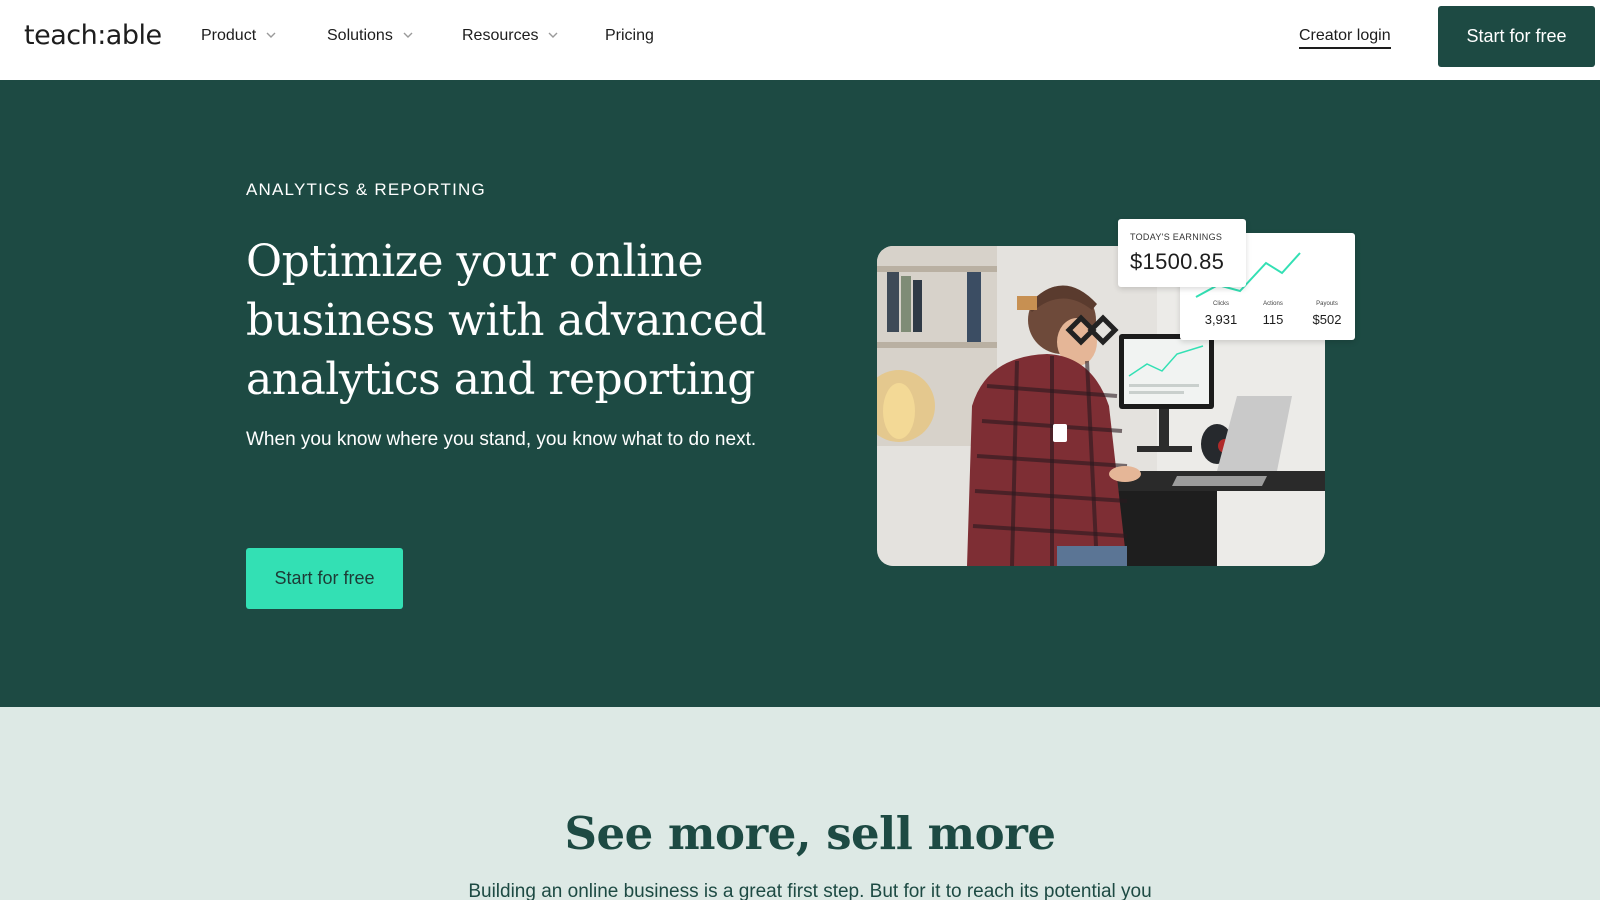  I want to click on stat-value: $502, so click(1327, 319).